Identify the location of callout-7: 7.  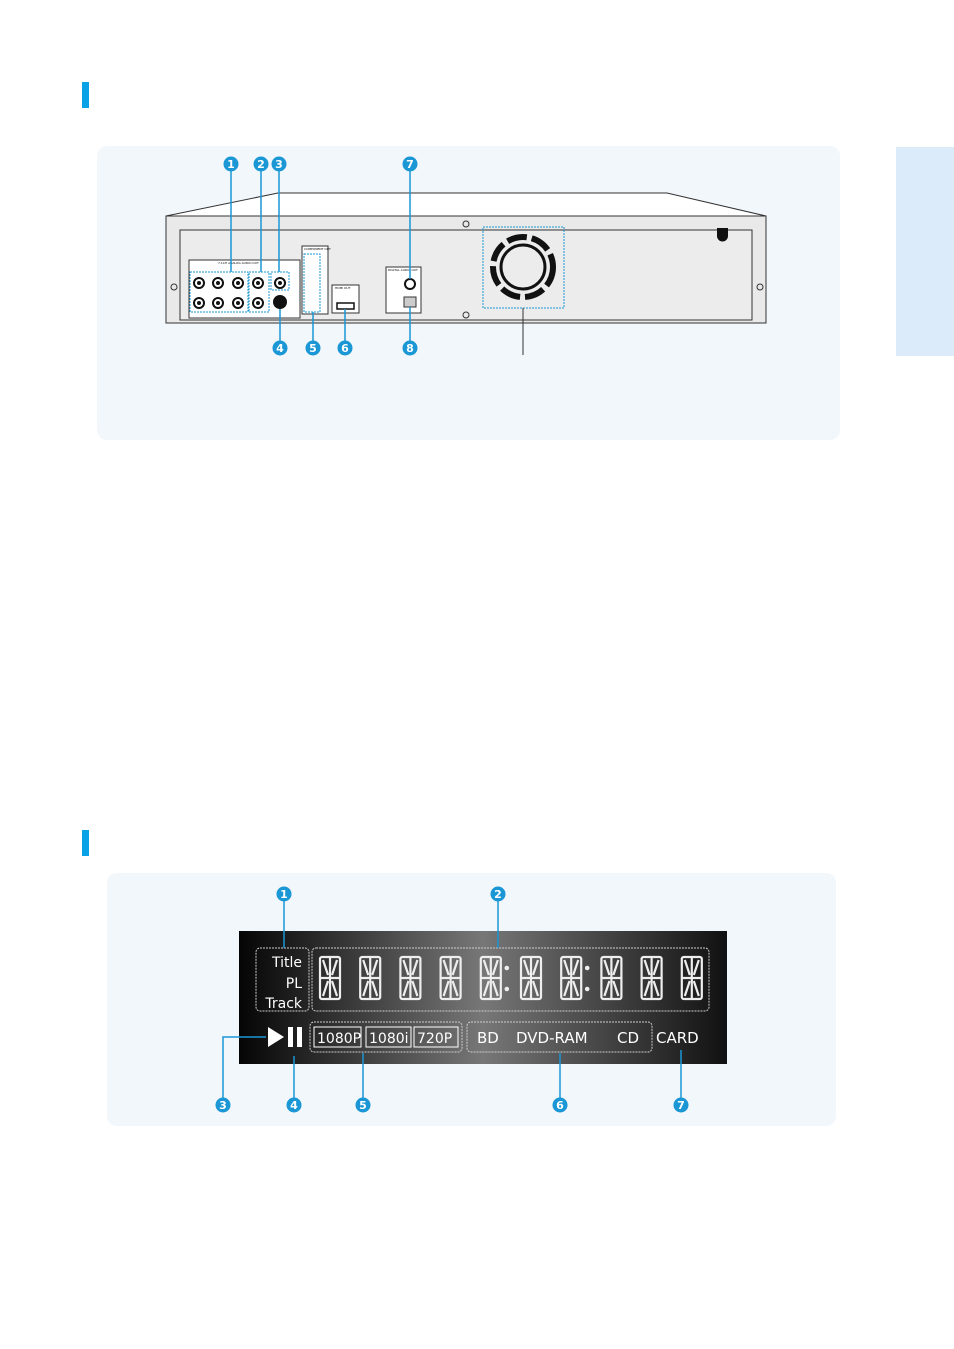
(681, 1105).